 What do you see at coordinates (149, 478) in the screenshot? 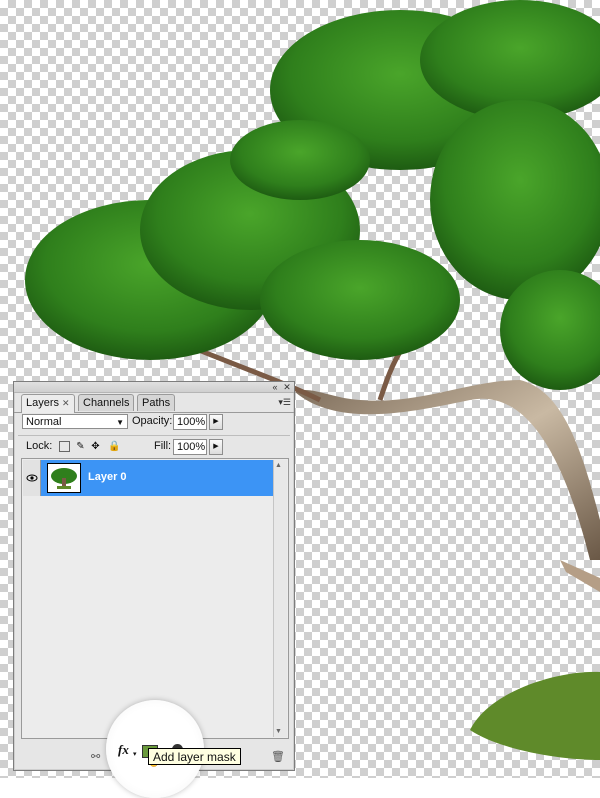
I see `layer-row: Layer 0` at bounding box center [149, 478].